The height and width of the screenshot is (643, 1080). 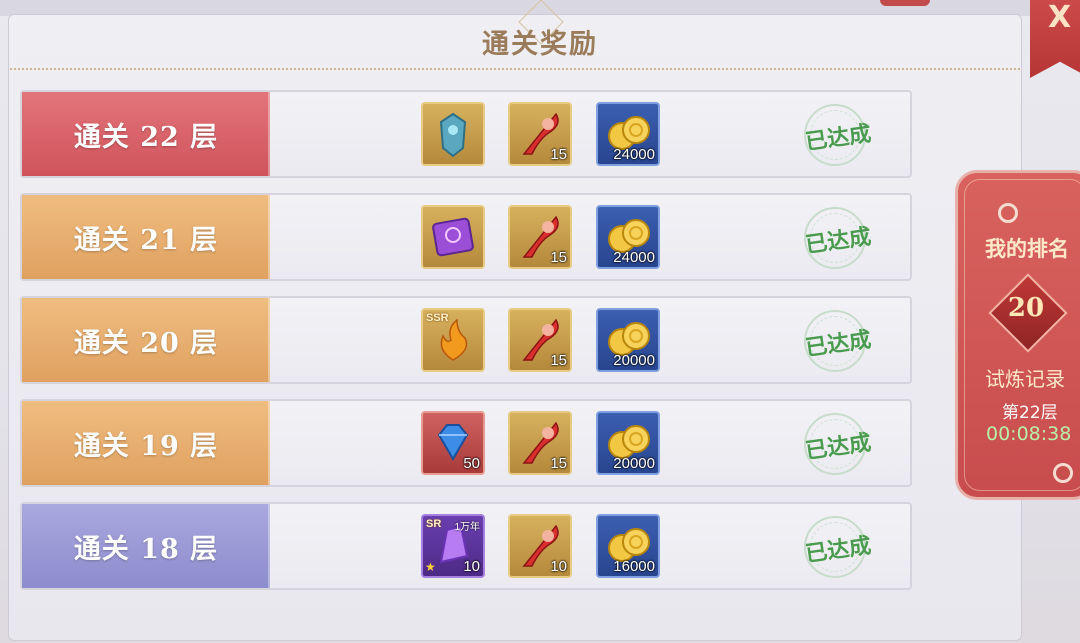 What do you see at coordinates (1027, 248) in the screenshot?
I see `ranking-title: 我的排名` at bounding box center [1027, 248].